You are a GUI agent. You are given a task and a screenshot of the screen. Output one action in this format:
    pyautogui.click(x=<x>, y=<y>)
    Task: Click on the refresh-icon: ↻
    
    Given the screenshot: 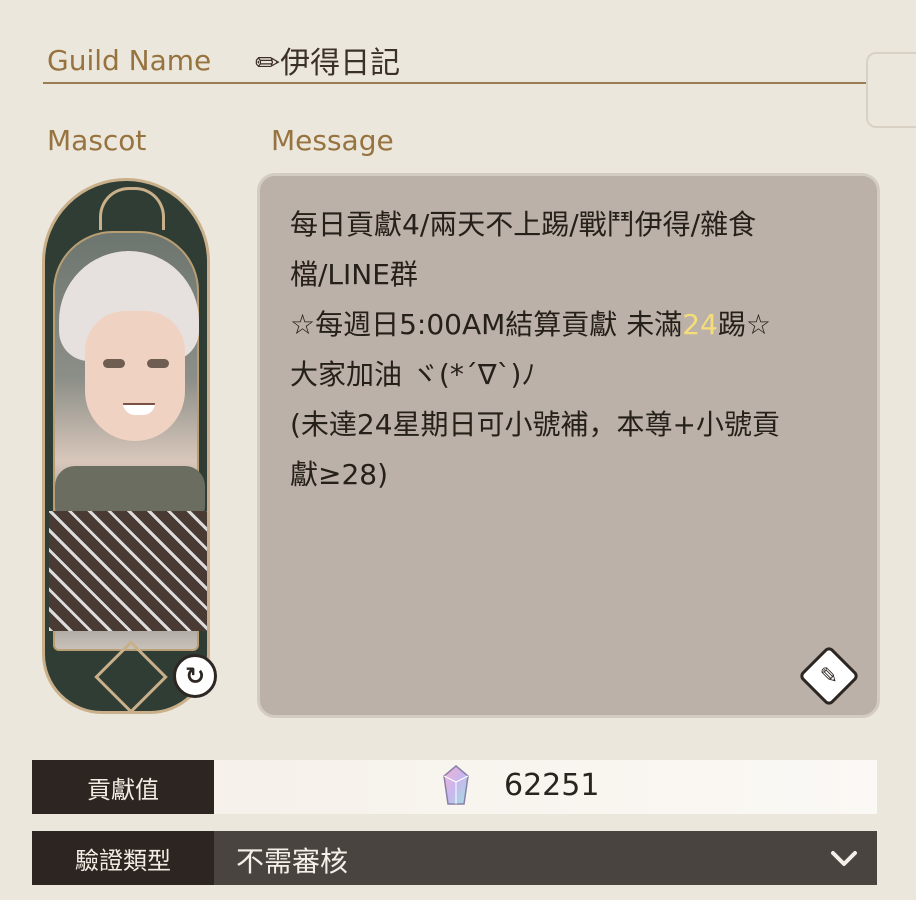 What is the action you would take?
    pyautogui.click(x=195, y=675)
    